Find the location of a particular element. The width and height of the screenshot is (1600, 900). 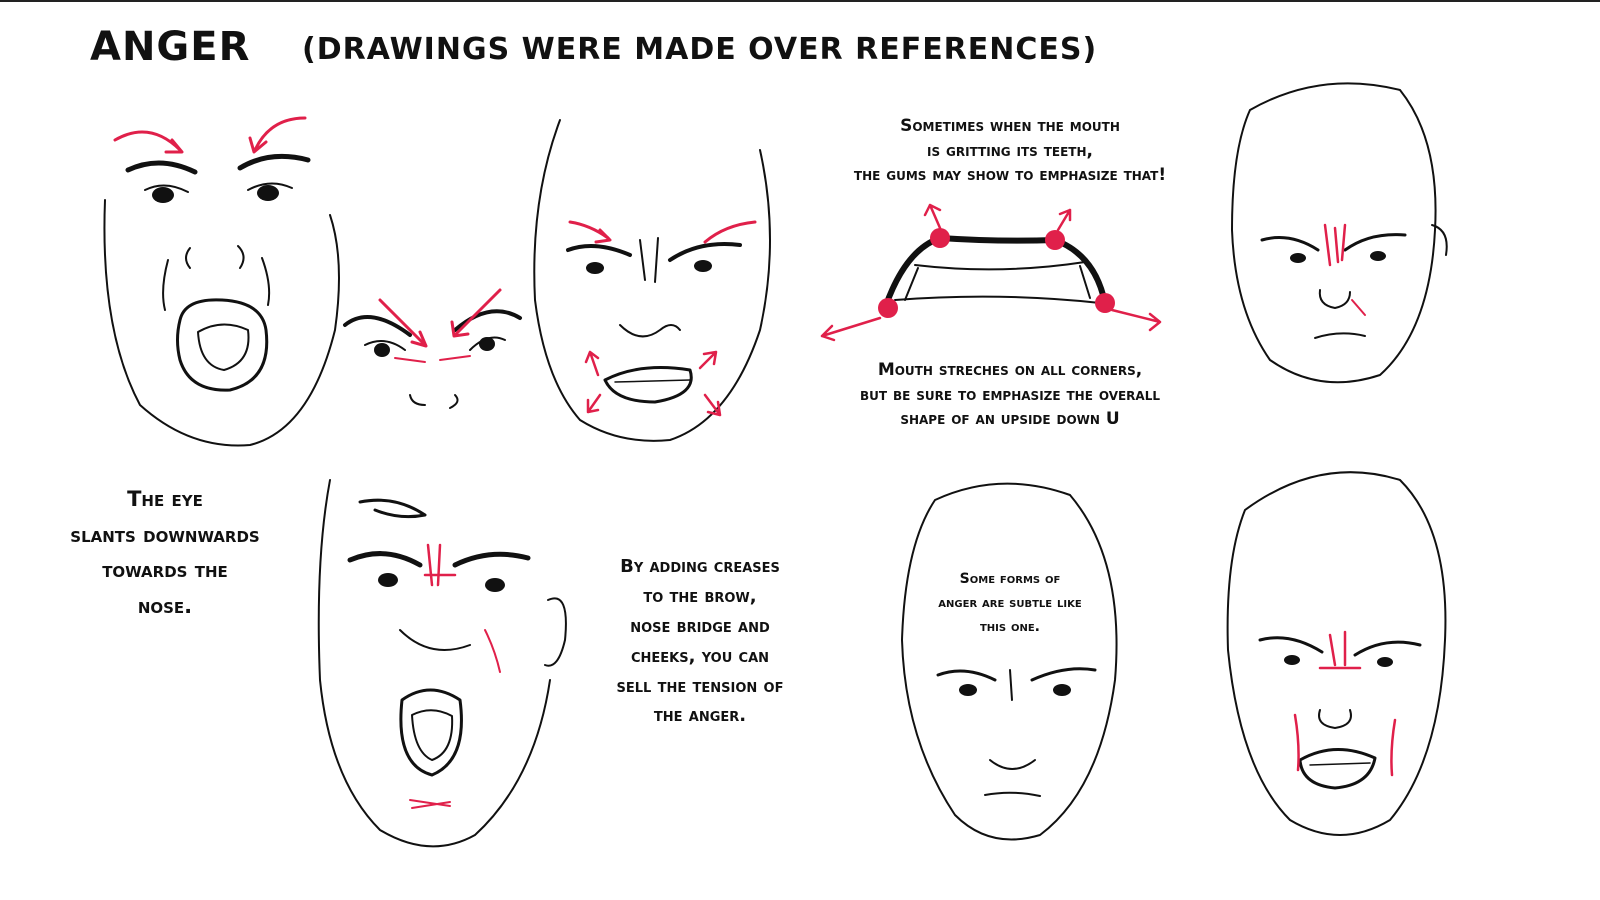

face-snarl-bottomright is located at coordinates (1336, 653).